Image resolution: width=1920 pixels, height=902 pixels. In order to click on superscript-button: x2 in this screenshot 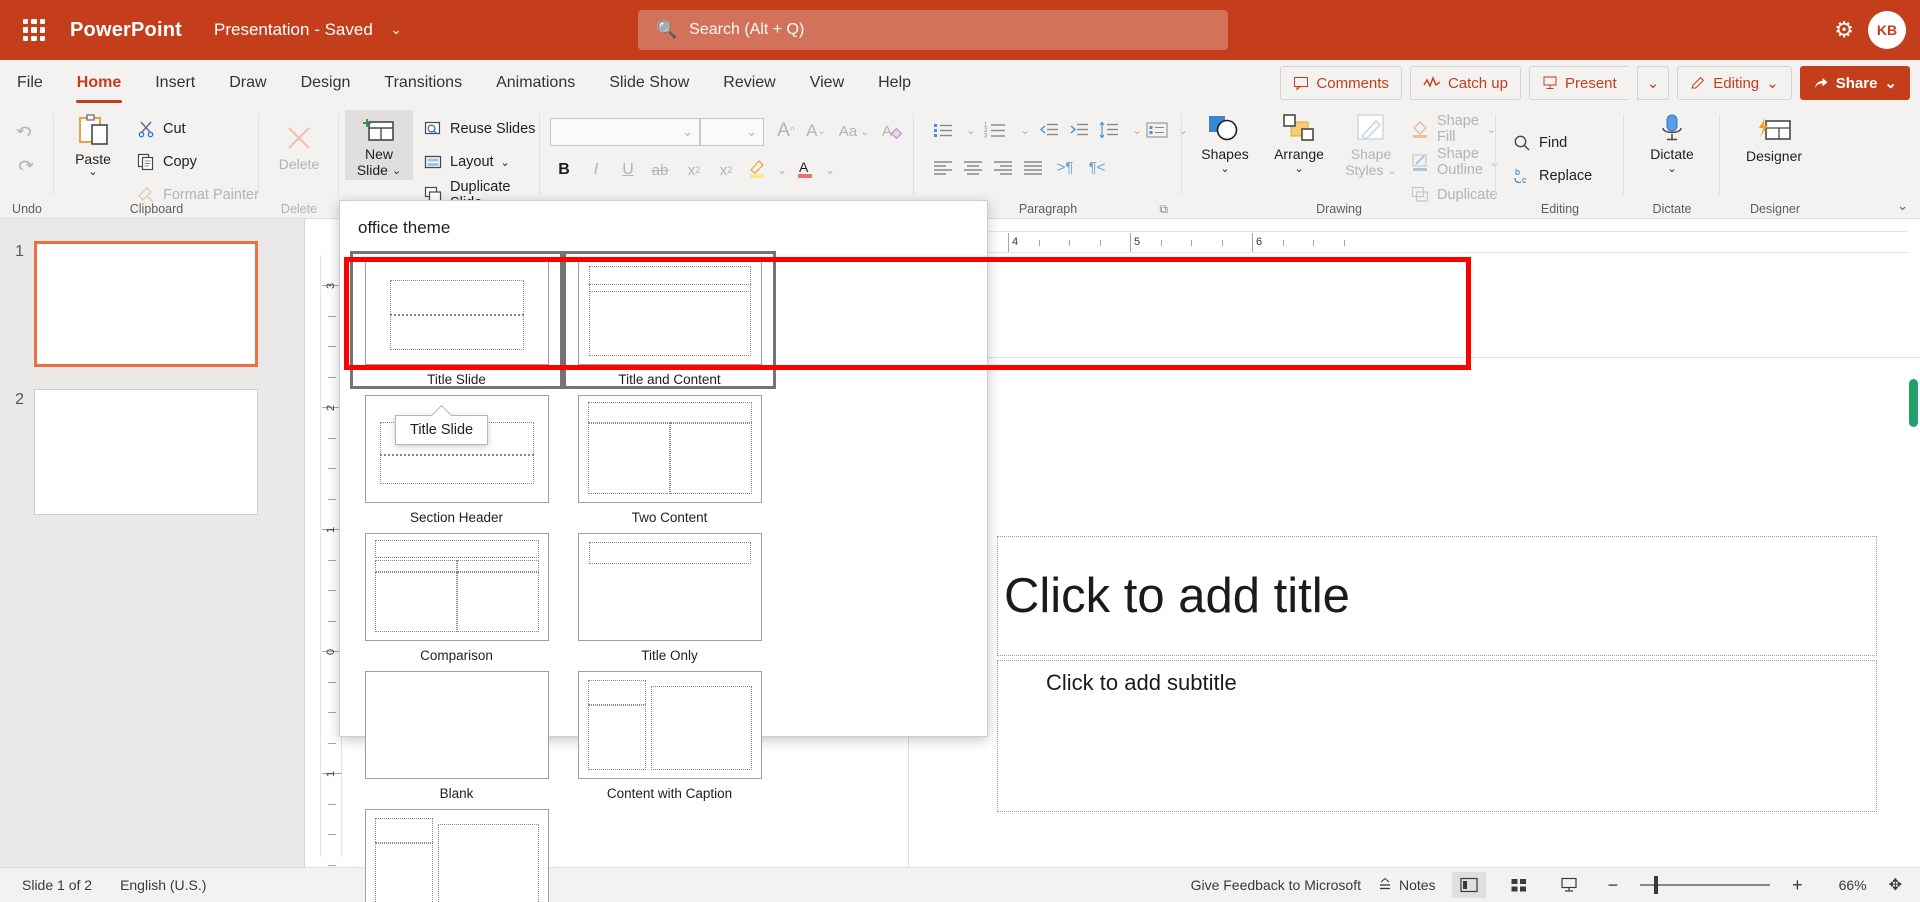, I will do `click(726, 170)`.